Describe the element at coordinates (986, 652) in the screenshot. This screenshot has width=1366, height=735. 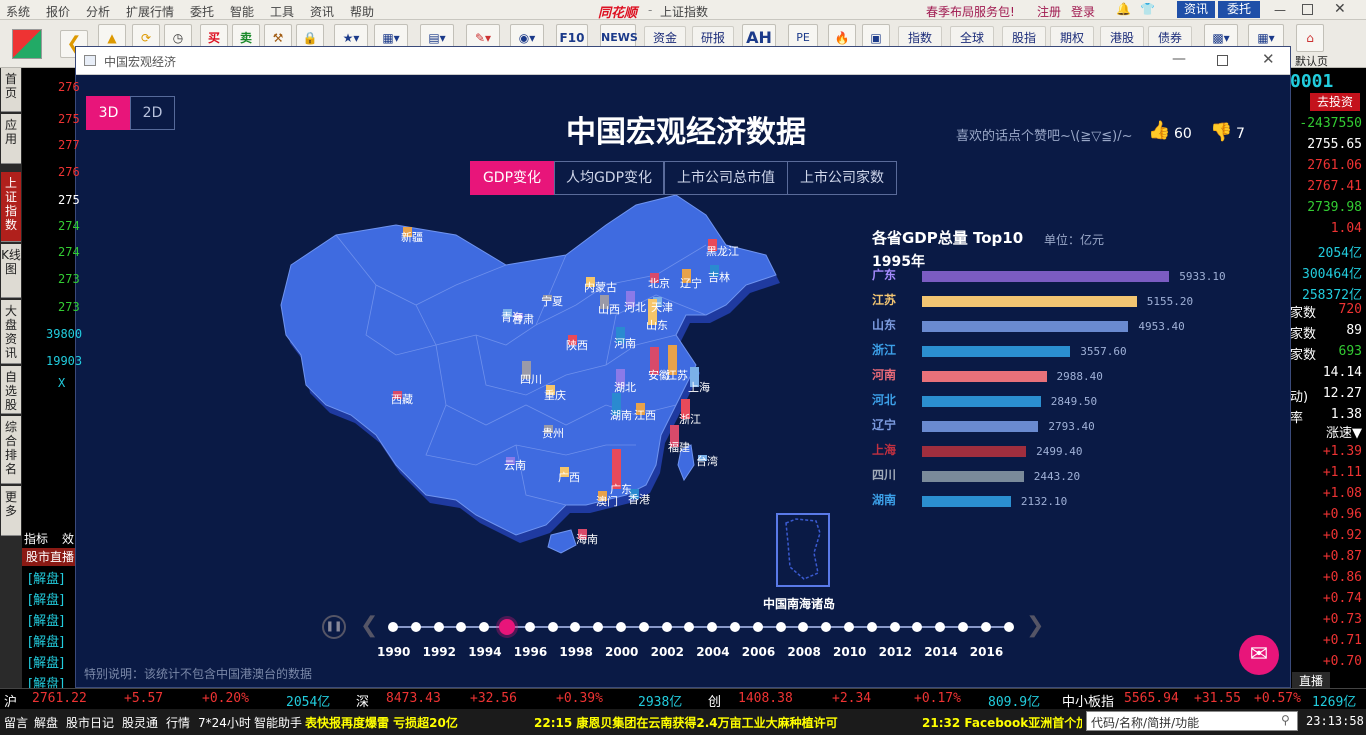
I see `timeline-year: 2016` at that location.